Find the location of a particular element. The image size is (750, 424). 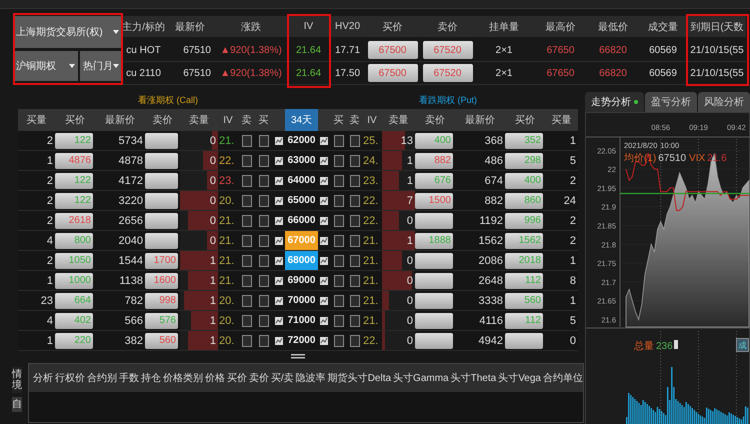

strike-cell: 67000 is located at coordinates (301, 240).